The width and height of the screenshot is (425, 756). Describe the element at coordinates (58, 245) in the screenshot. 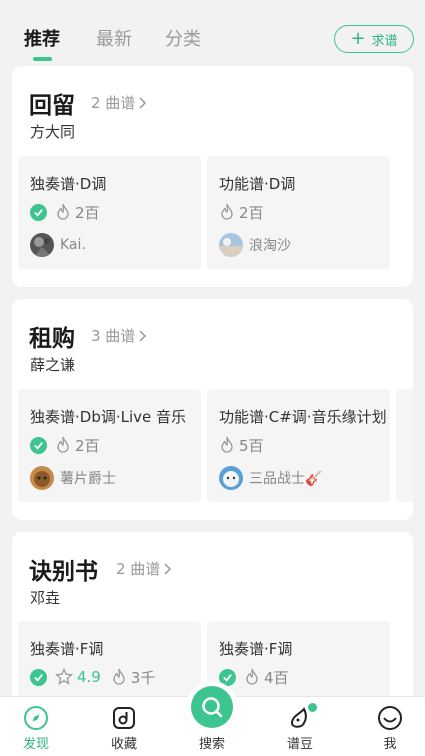

I see `score-author: Kai.` at that location.